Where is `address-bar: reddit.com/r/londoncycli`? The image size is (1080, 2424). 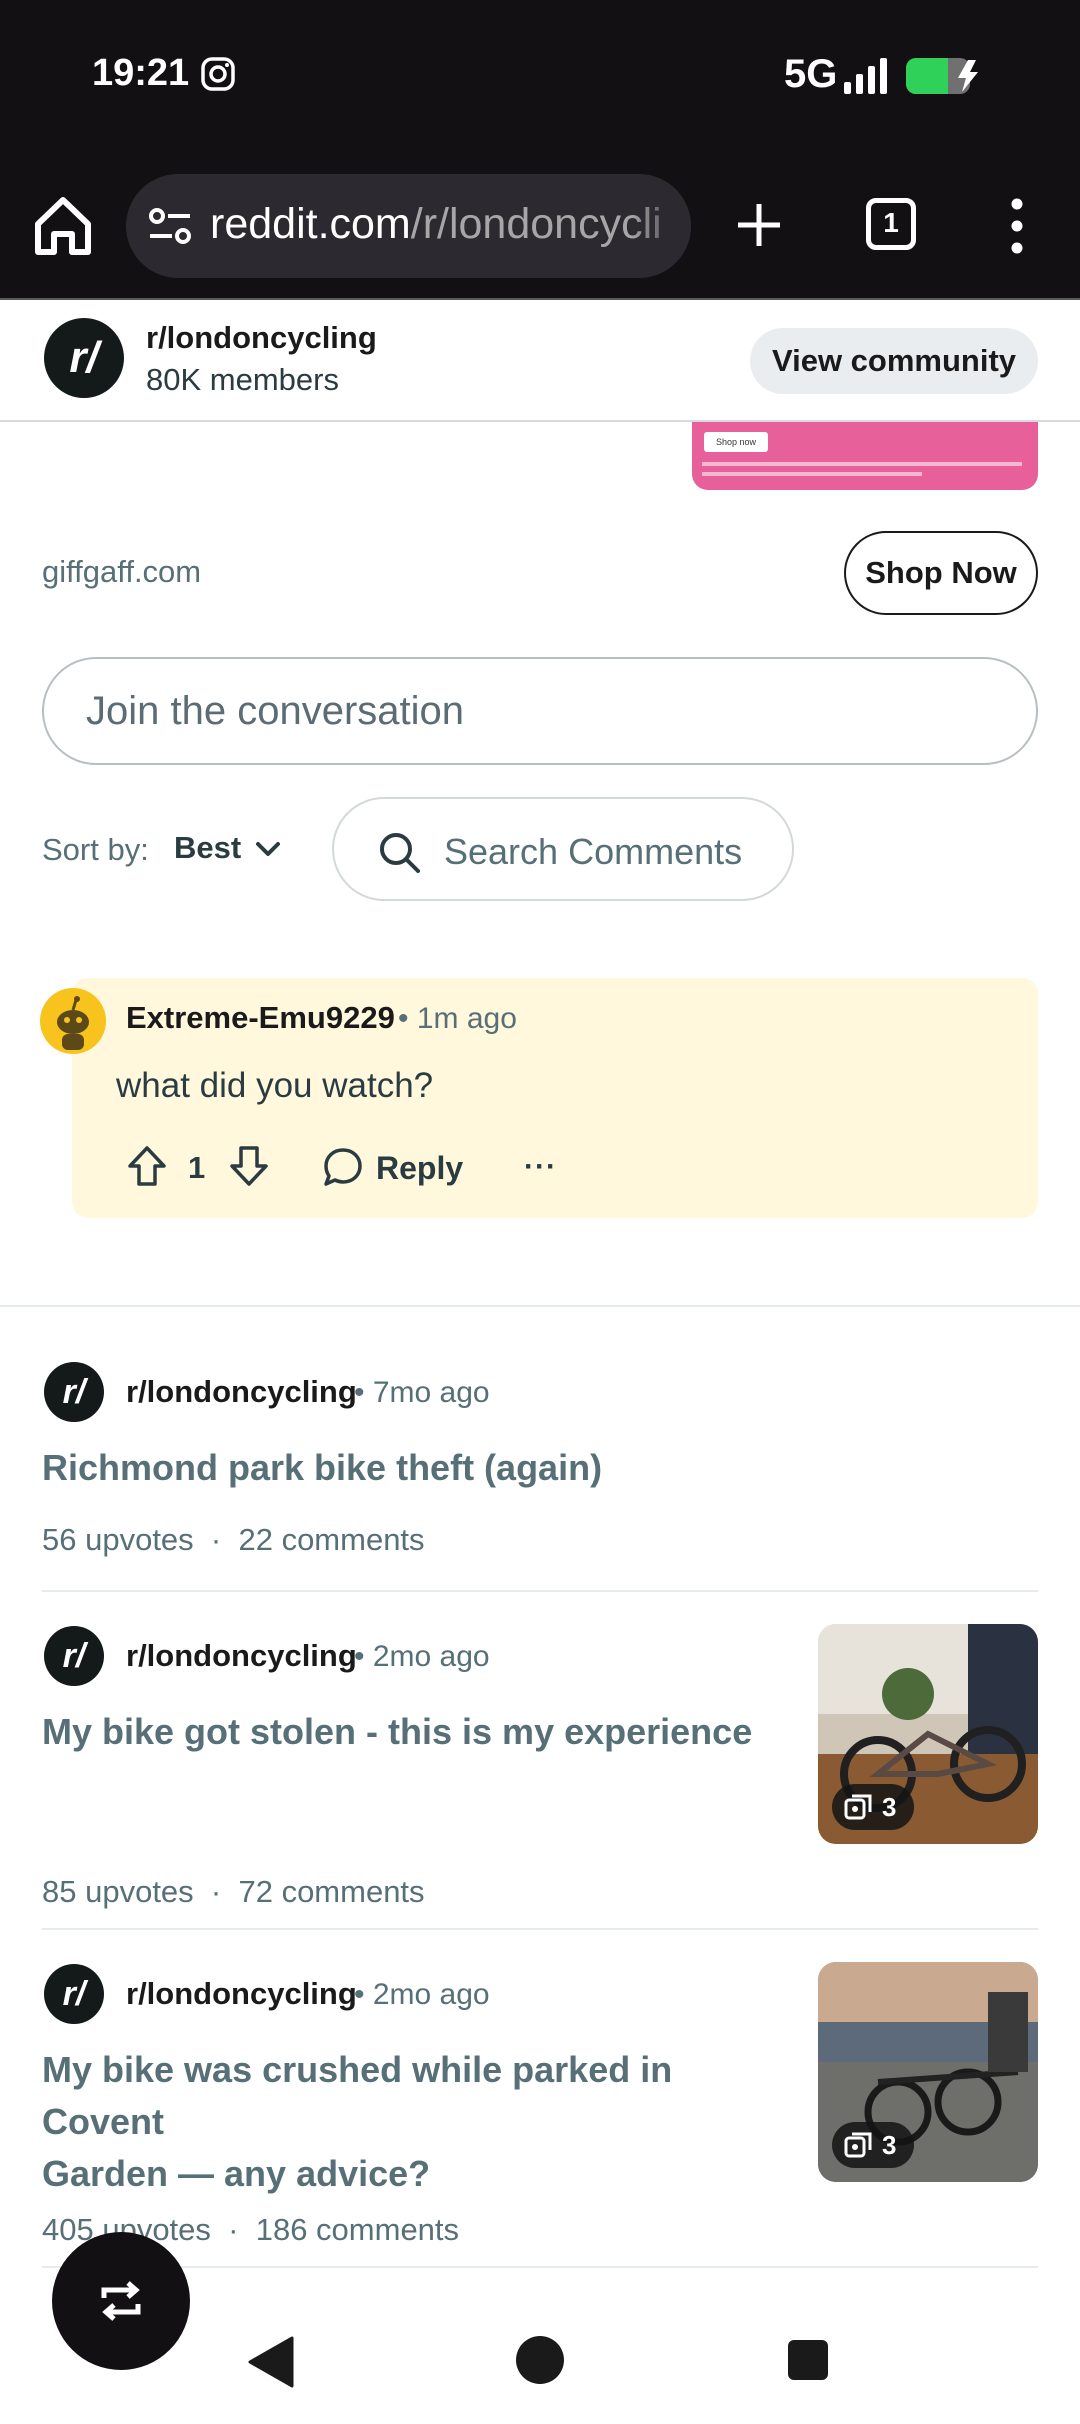 address-bar: reddit.com/r/londoncycli is located at coordinates (408, 226).